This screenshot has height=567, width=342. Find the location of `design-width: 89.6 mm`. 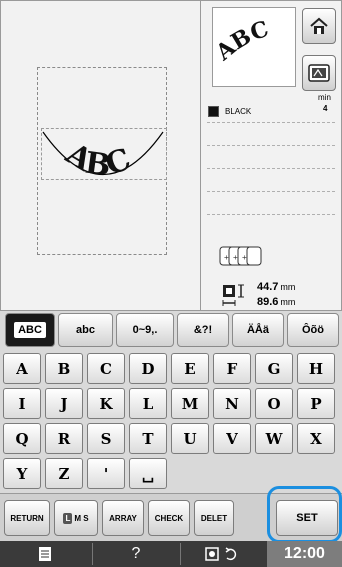

design-width: 89.6 mm is located at coordinates (276, 302).